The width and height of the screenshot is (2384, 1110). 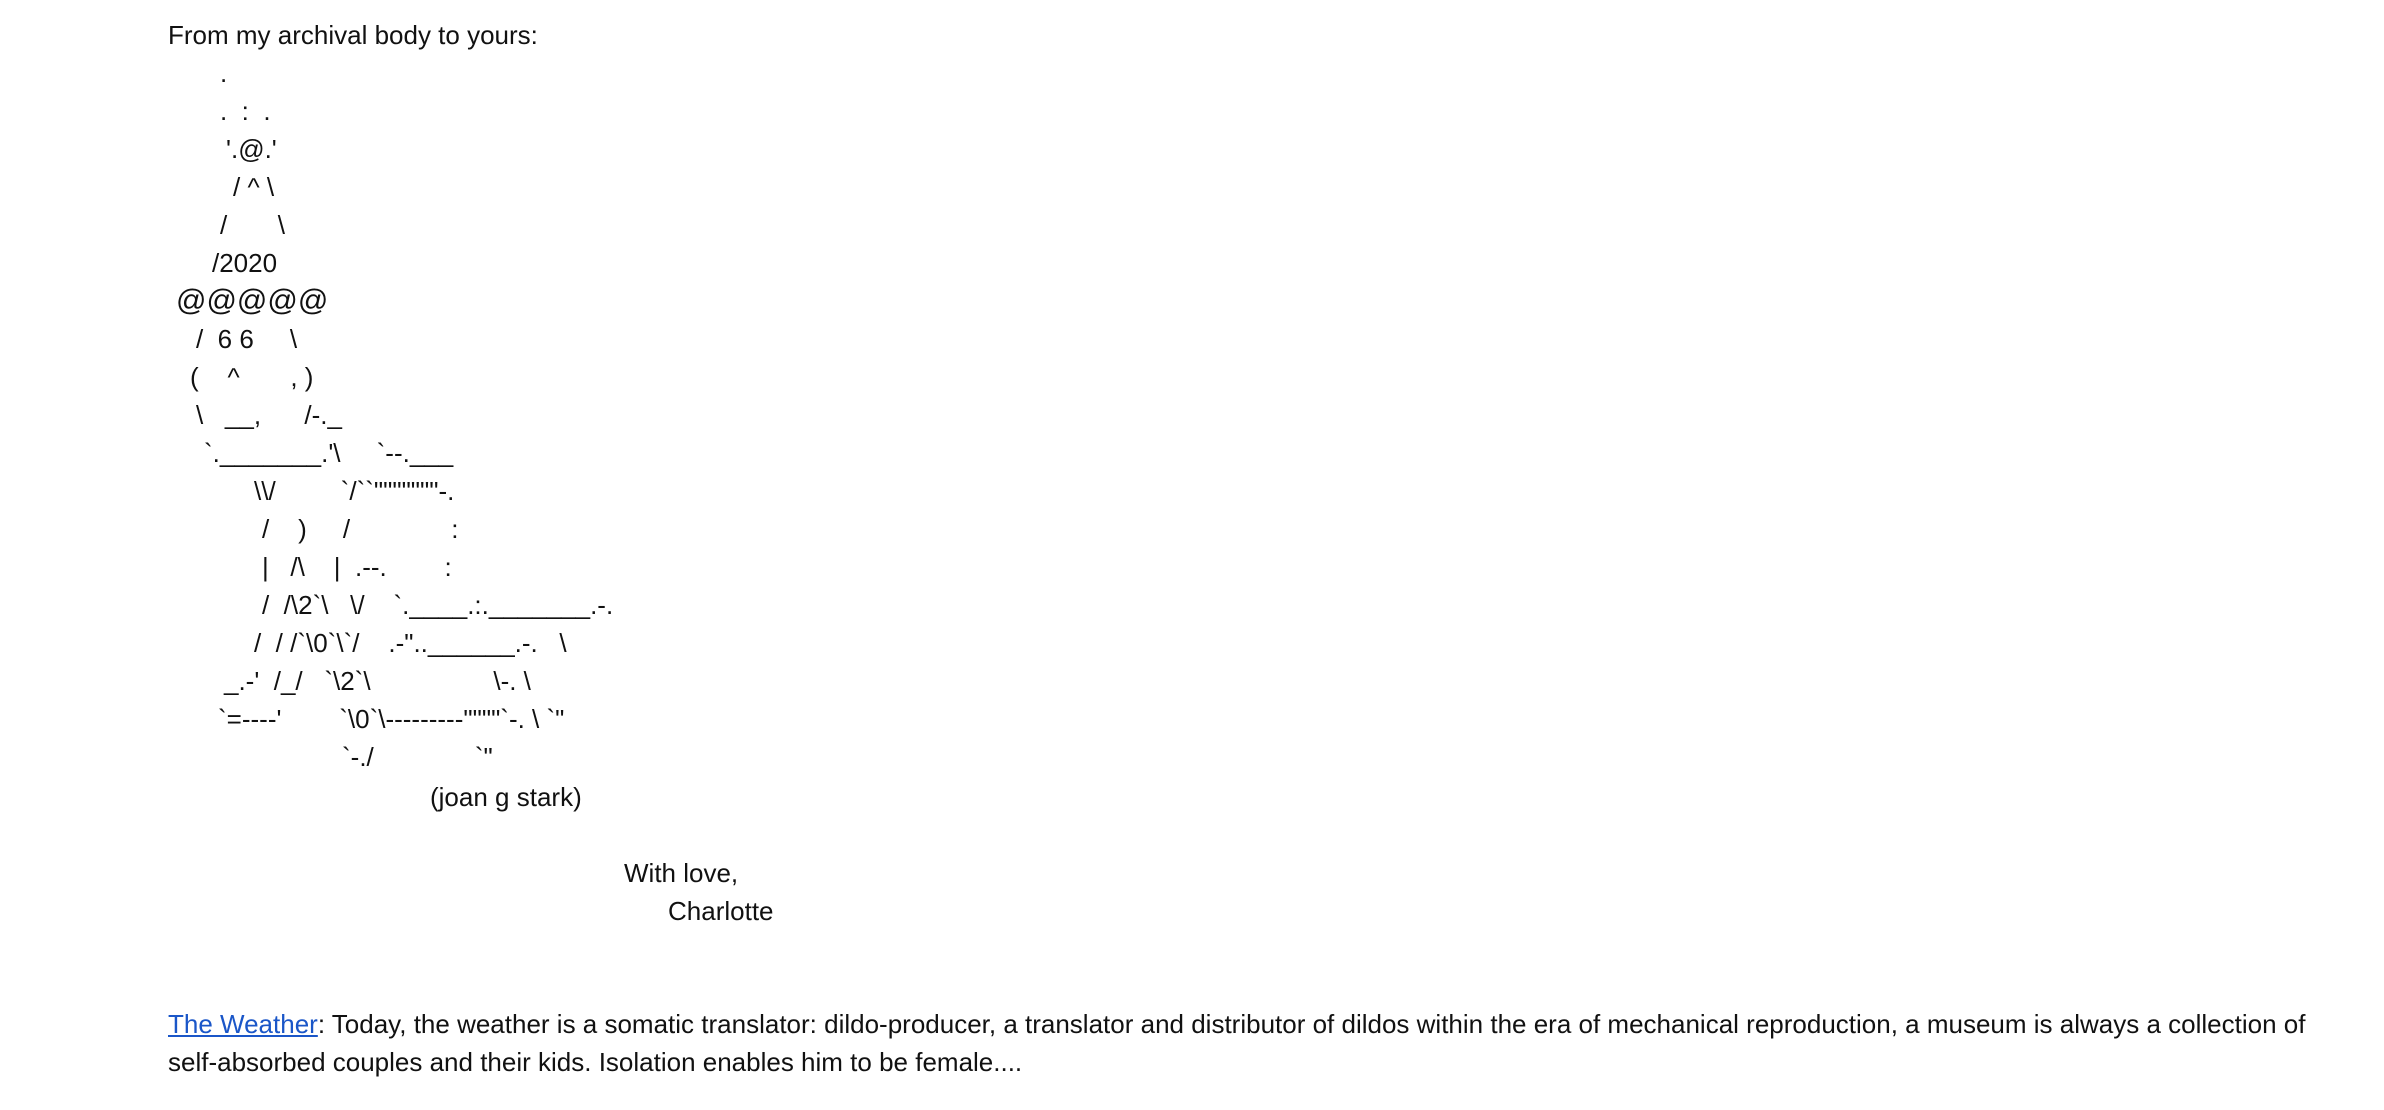 What do you see at coordinates (360, 529) in the screenshot?
I see `ascii-art-line: / ) / :` at bounding box center [360, 529].